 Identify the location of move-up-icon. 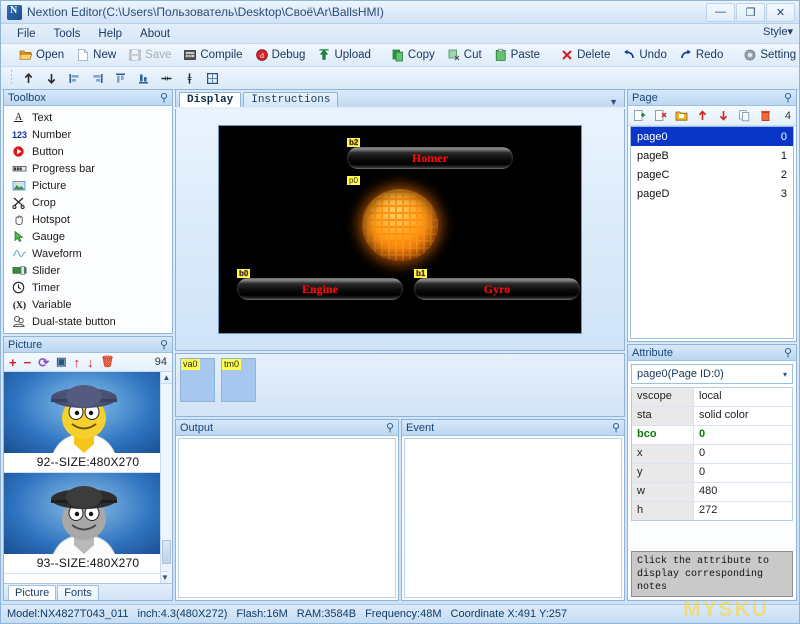
(703, 116).